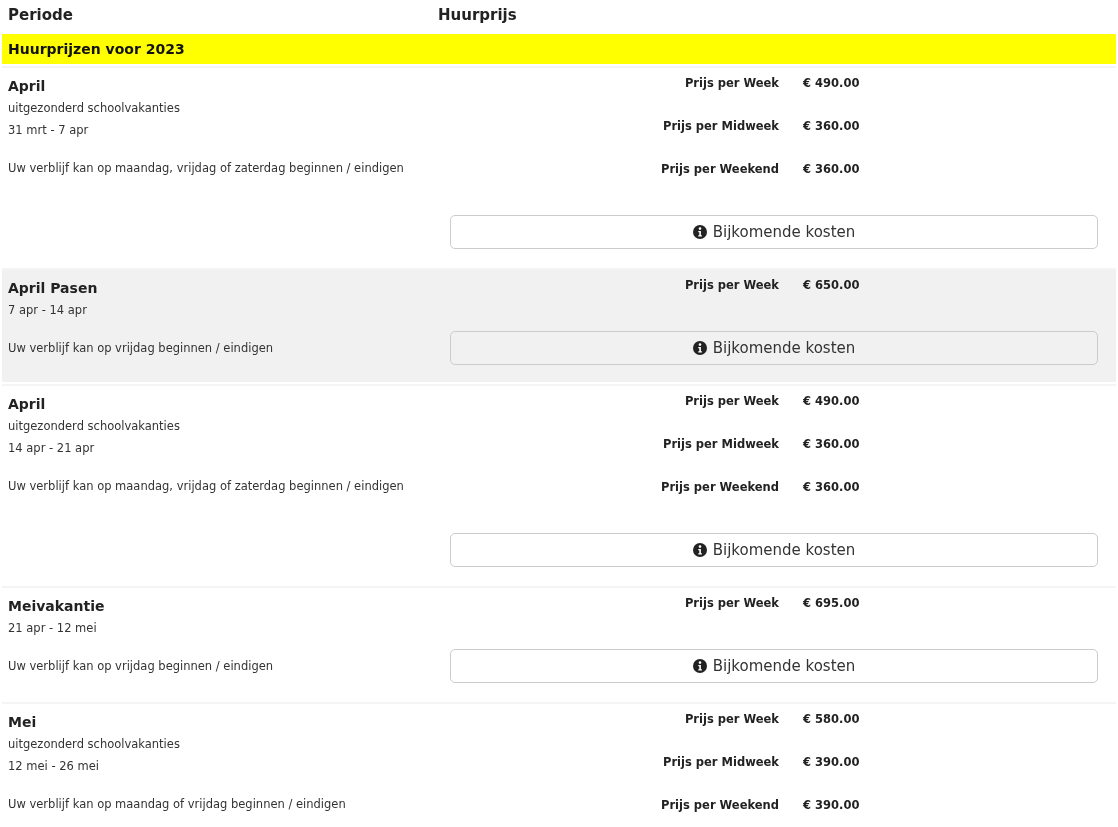 The width and height of the screenshot is (1118, 827). What do you see at coordinates (57, 606) in the screenshot?
I see `period-name: Meivakantie` at bounding box center [57, 606].